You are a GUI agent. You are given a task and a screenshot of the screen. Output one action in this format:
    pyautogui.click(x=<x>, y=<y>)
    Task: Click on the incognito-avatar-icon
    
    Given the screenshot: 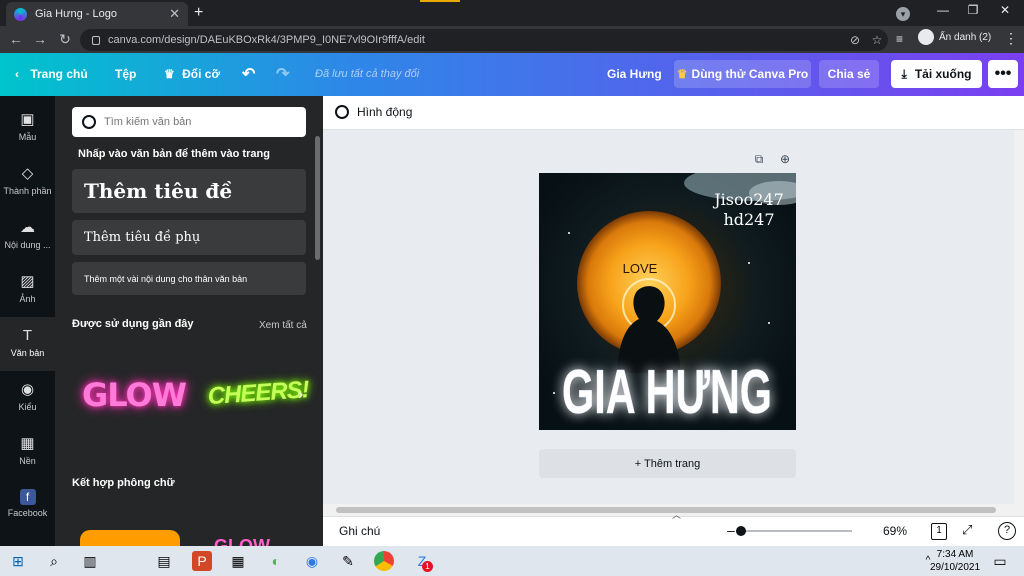 What is the action you would take?
    pyautogui.click(x=926, y=37)
    